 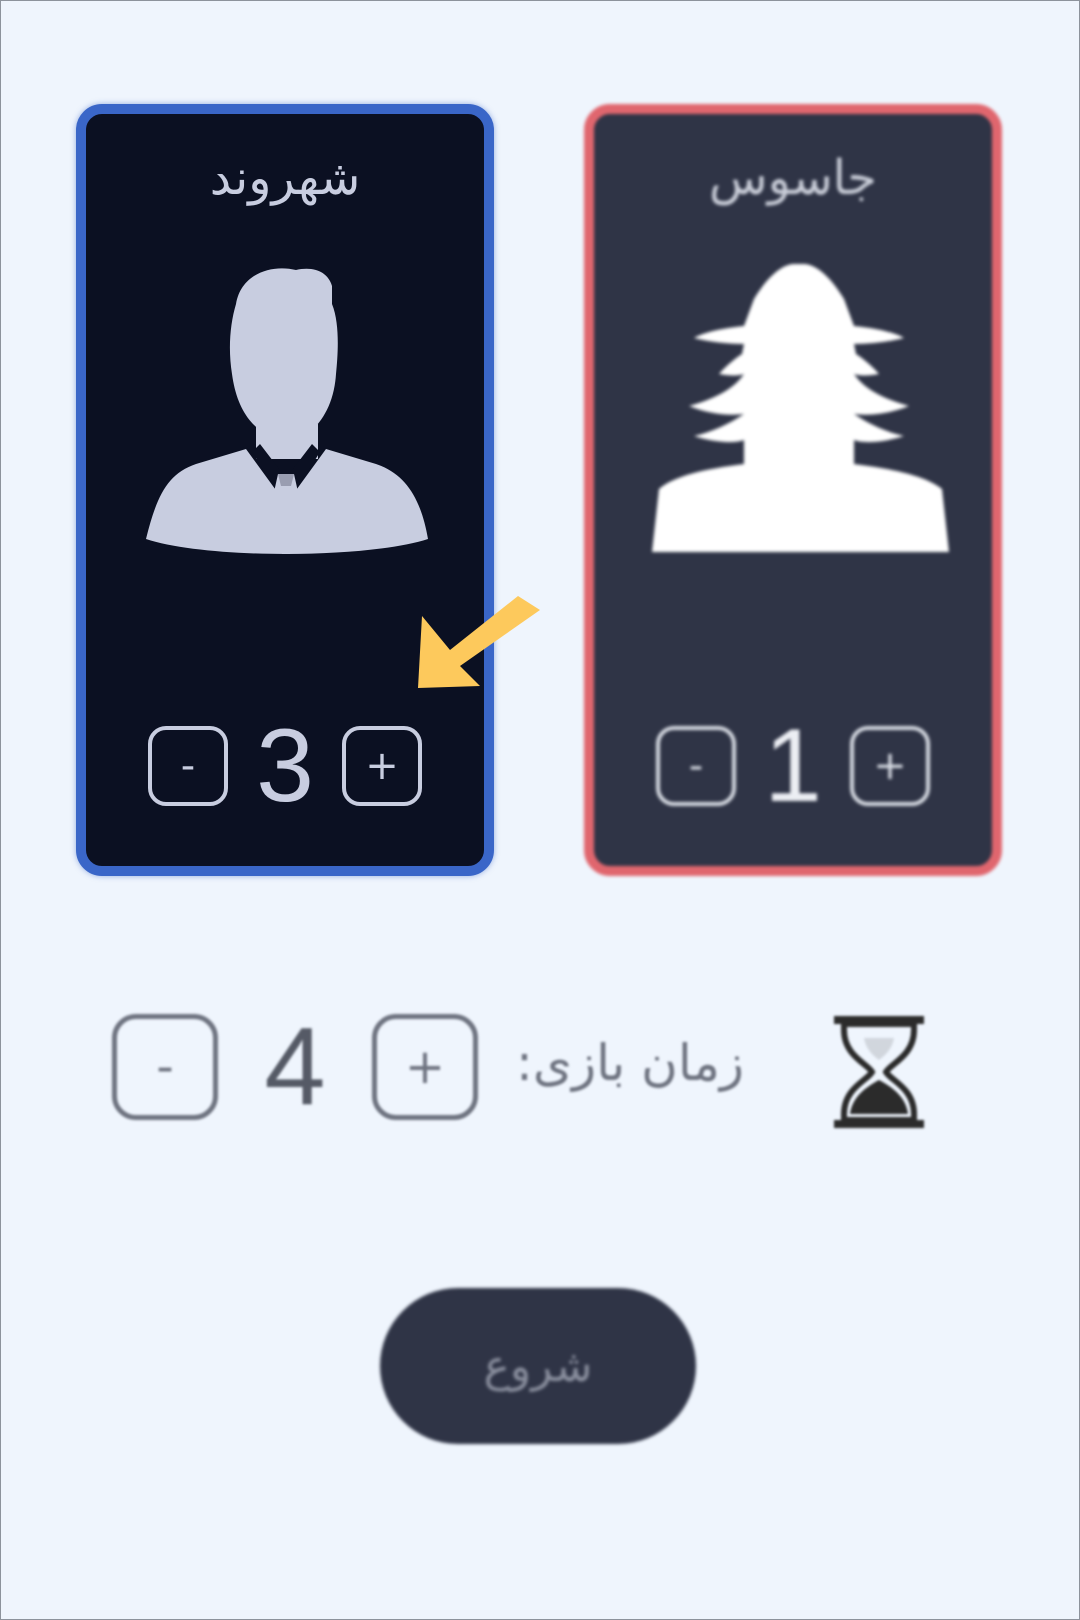 I want to click on spy-stepper: - 1 +, so click(x=793, y=766).